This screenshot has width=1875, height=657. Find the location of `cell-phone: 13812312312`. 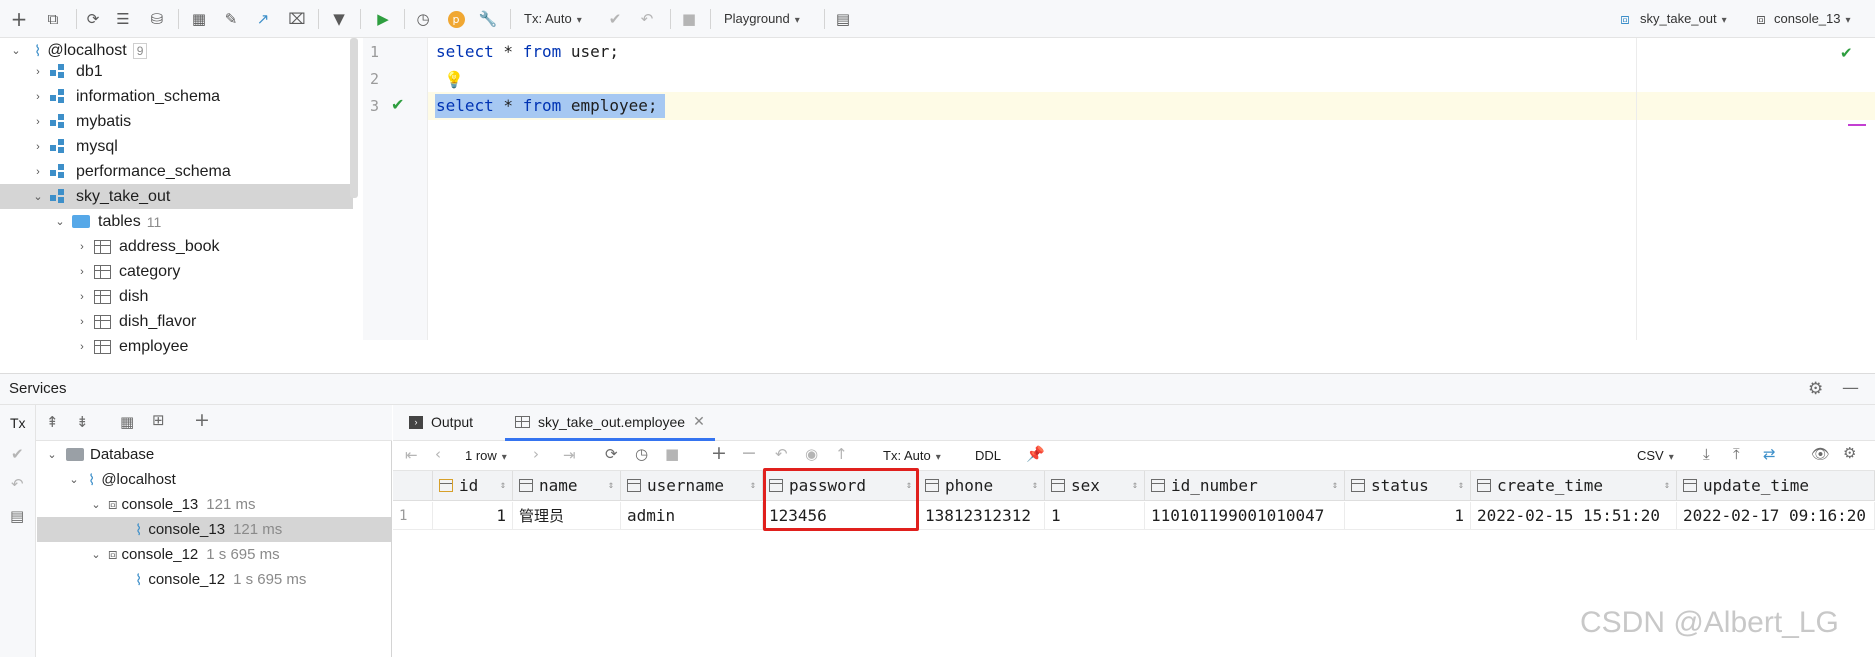

cell-phone: 13812312312 is located at coordinates (982, 516).